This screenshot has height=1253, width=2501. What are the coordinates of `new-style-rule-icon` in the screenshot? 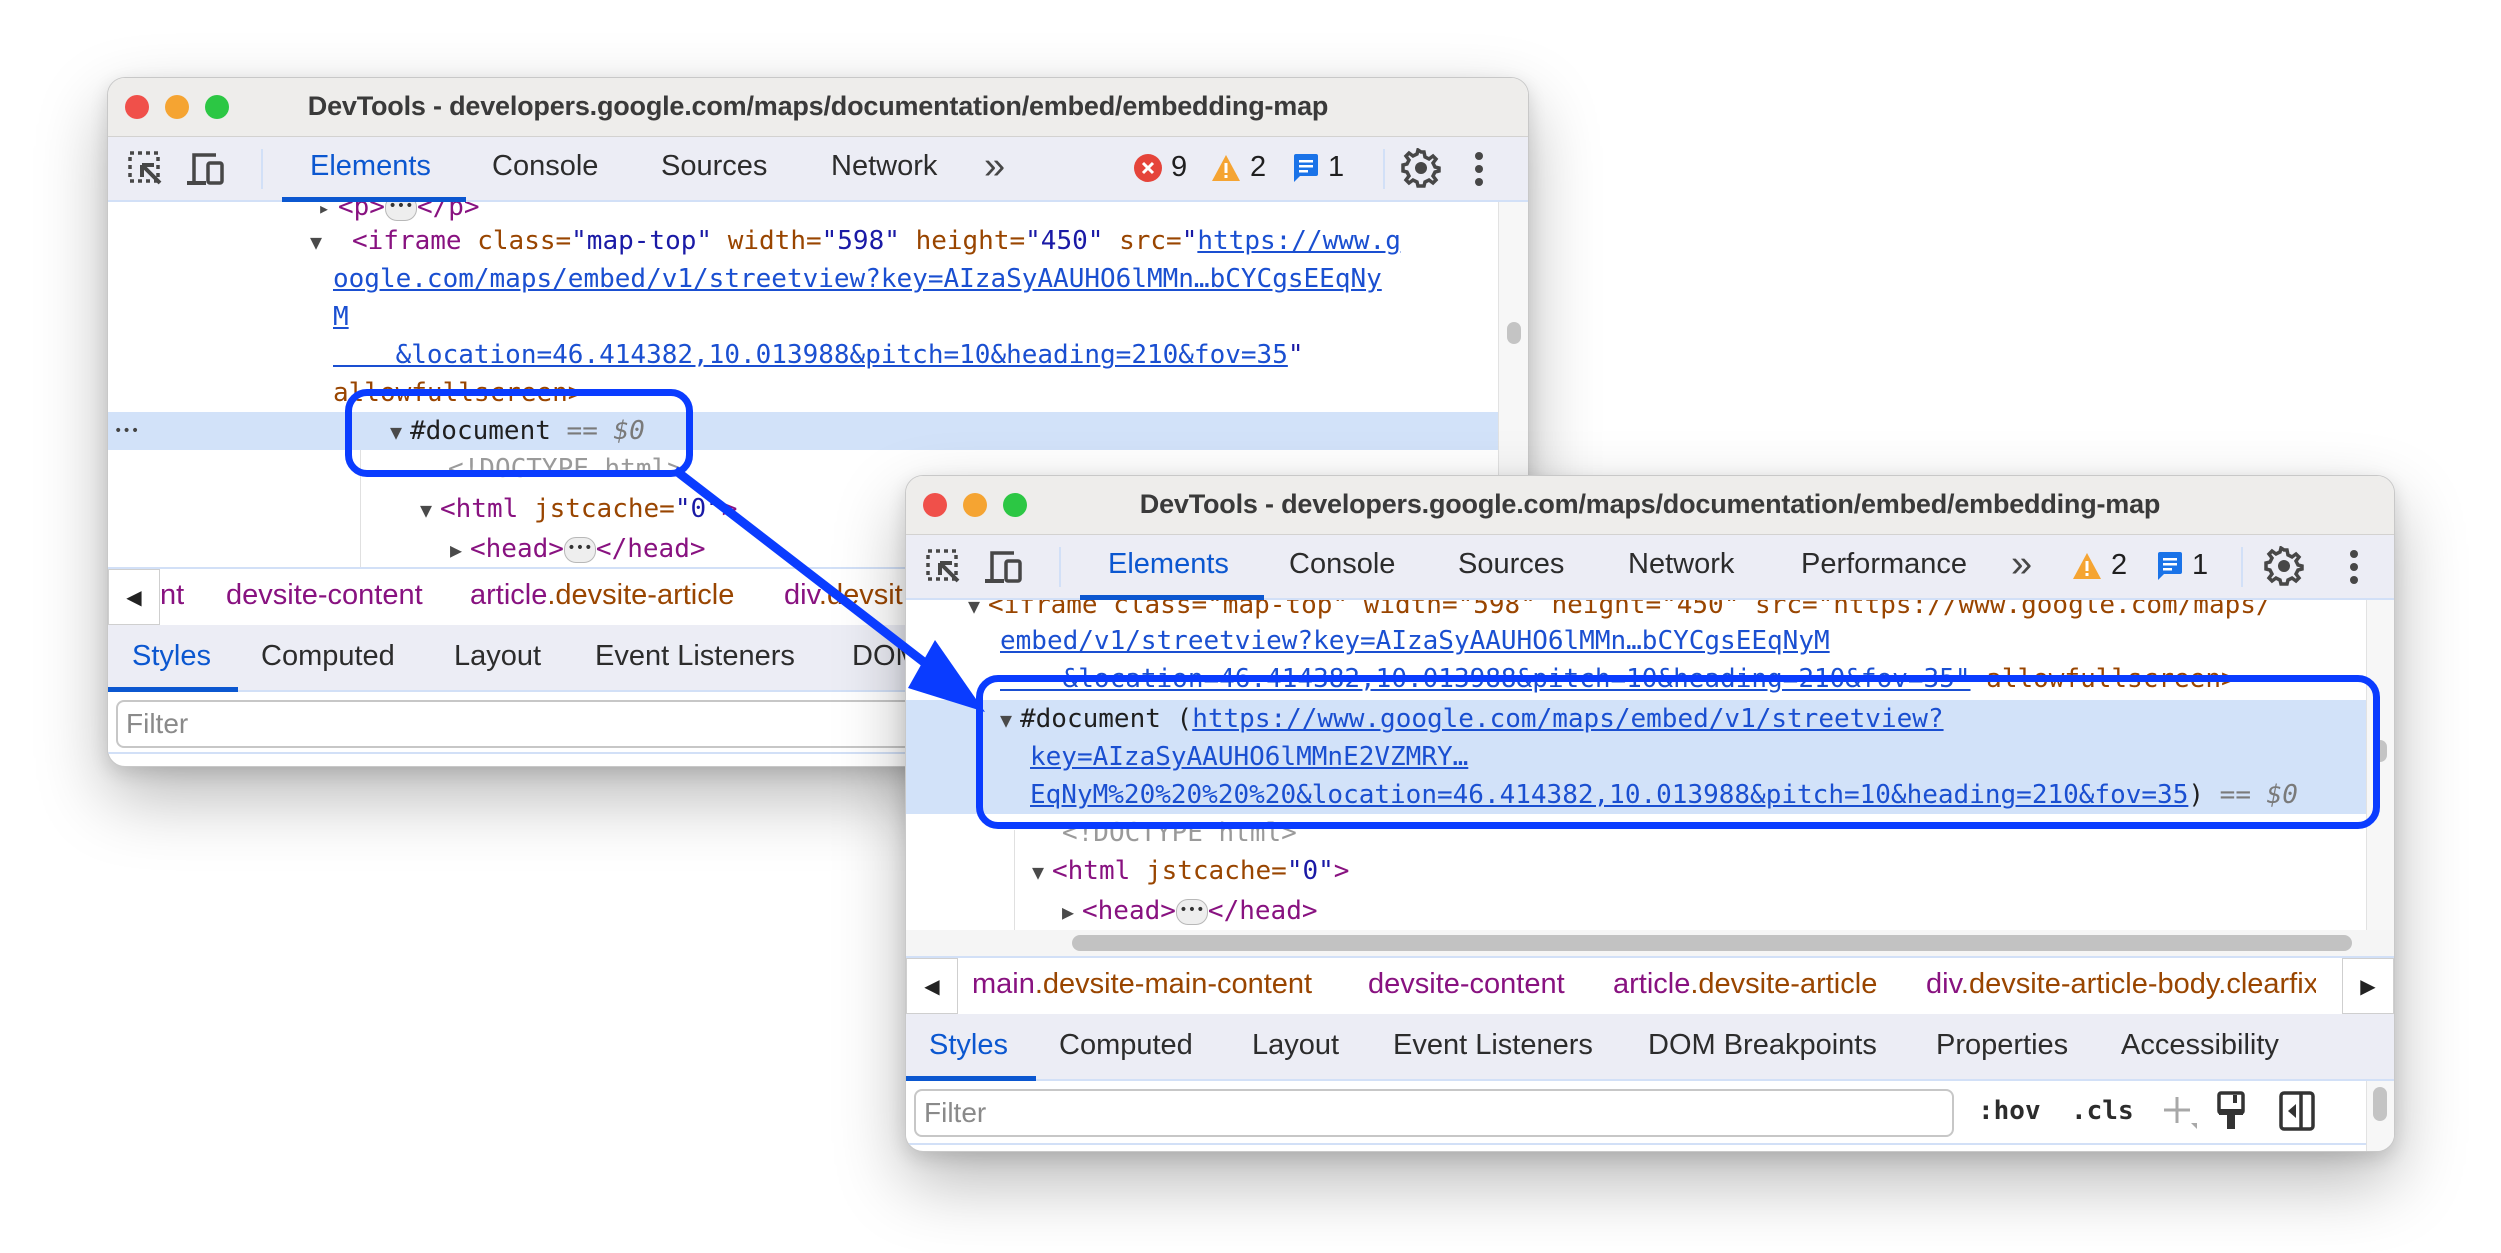 It's located at (2179, 1114).